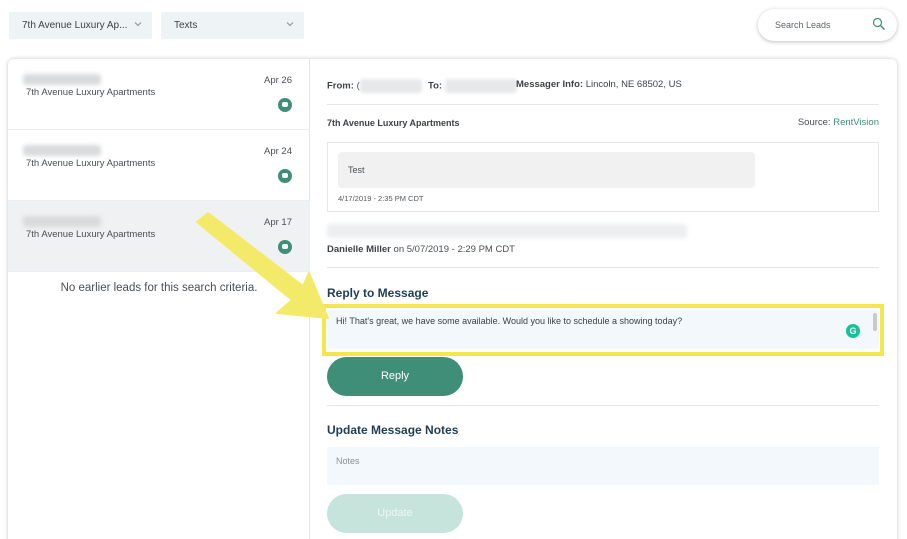  Describe the element at coordinates (381, 198) in the screenshot. I see `message-timestamp: 4/17/2019 - 2:35 PM CDT` at that location.